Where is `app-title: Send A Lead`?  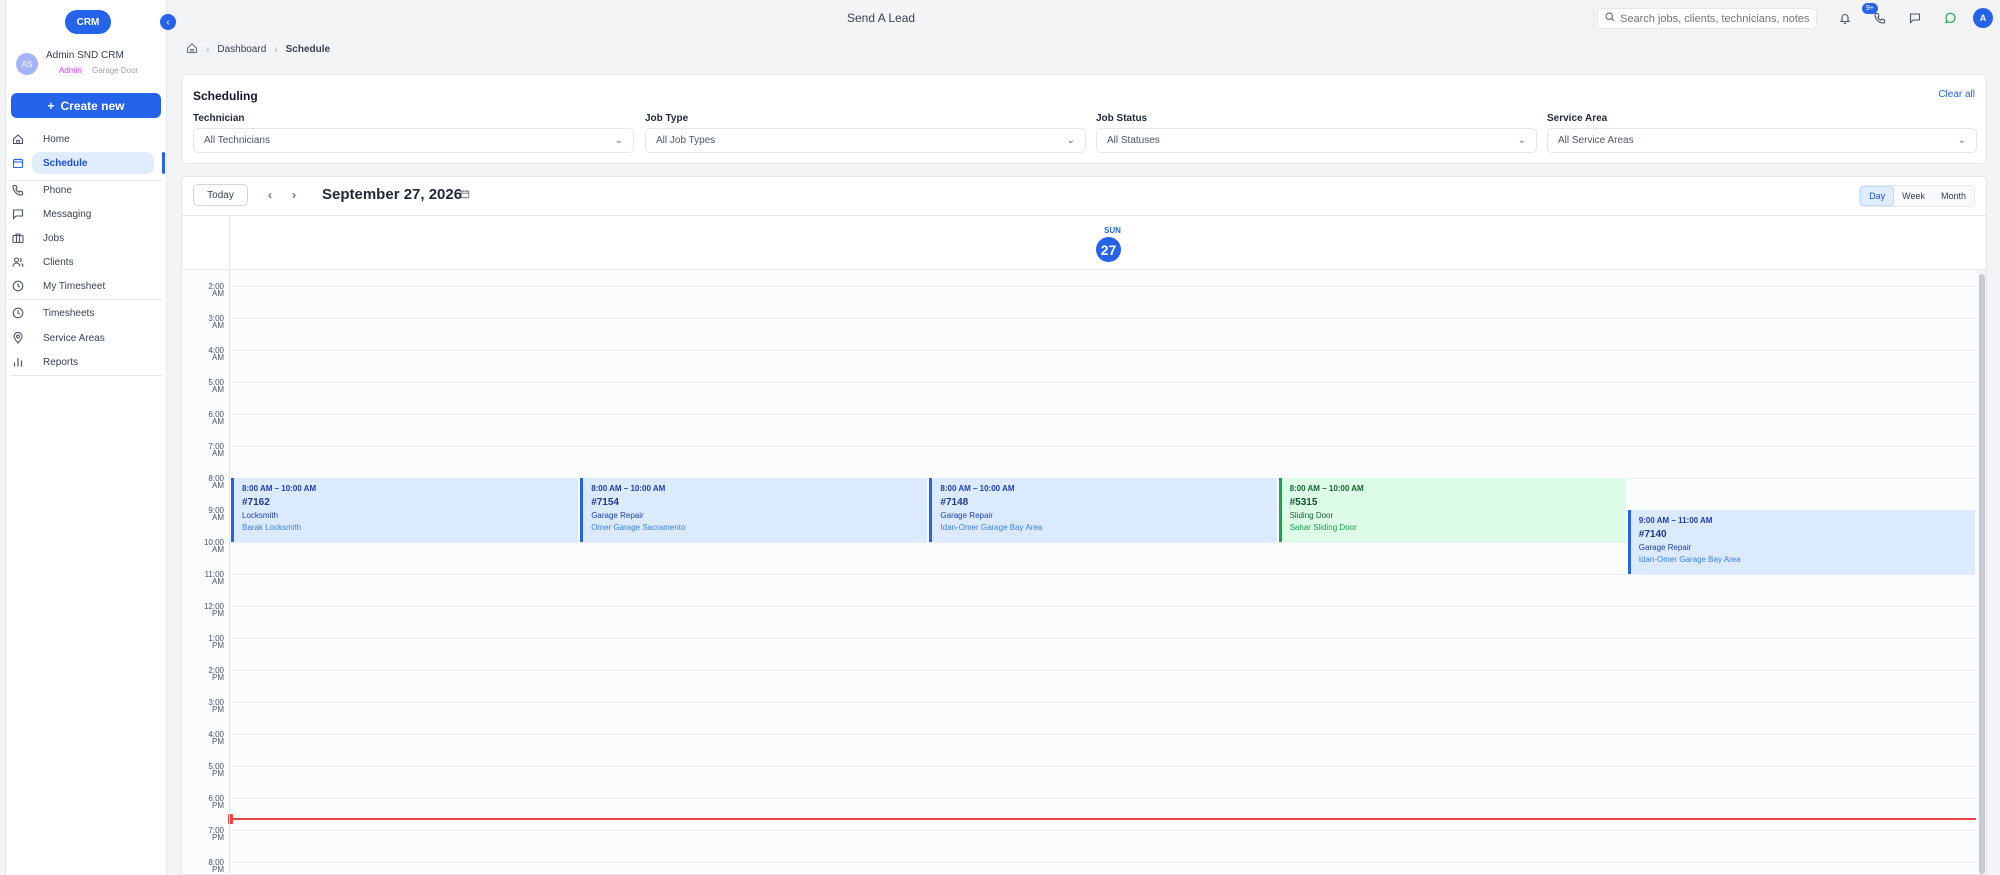
app-title: Send A Lead is located at coordinates (881, 18).